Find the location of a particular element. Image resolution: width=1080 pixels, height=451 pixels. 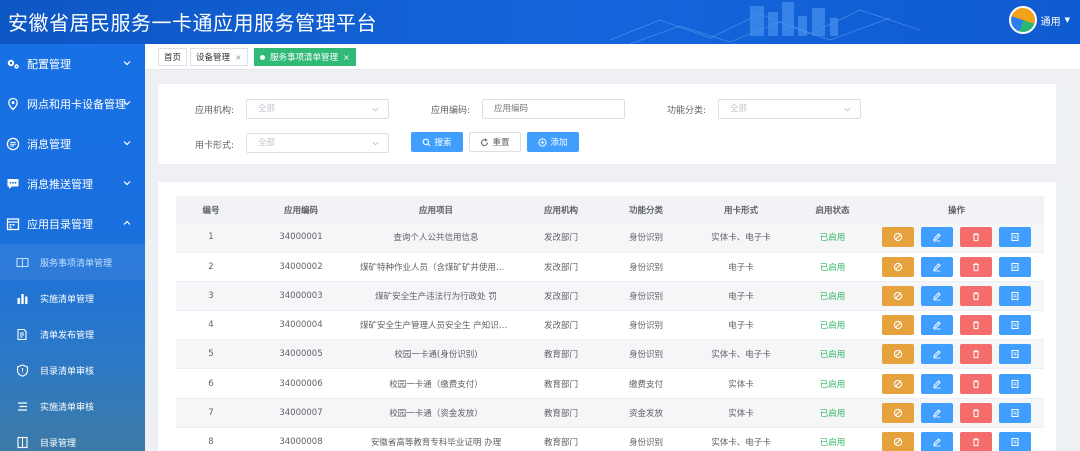

search-button: 搜索 is located at coordinates (437, 142).